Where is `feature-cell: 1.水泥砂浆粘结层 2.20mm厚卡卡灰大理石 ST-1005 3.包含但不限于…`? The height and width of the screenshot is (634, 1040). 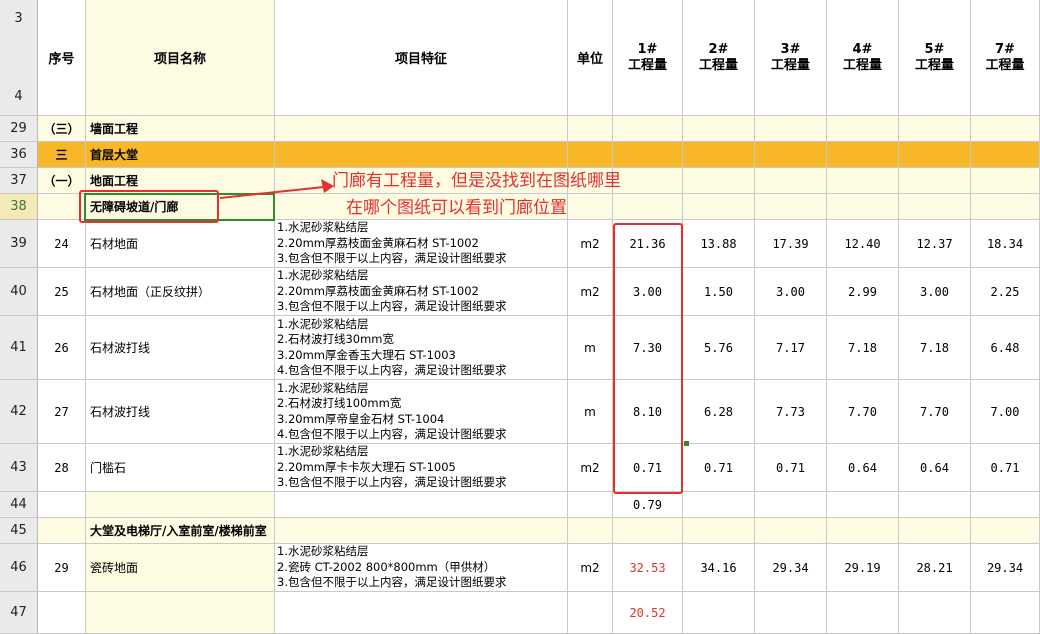
feature-cell: 1.水泥砂浆粘结层 2.20mm厚卡卡灰大理石 ST-1005 3.包含但不限于… is located at coordinates (421, 468).